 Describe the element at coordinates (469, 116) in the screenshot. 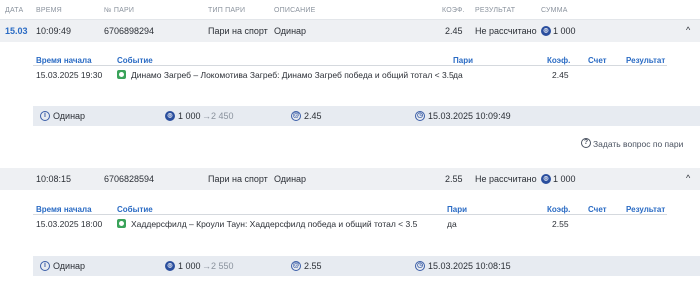

I see `summary-datetime: 15.03.2025 10:09:49` at that location.